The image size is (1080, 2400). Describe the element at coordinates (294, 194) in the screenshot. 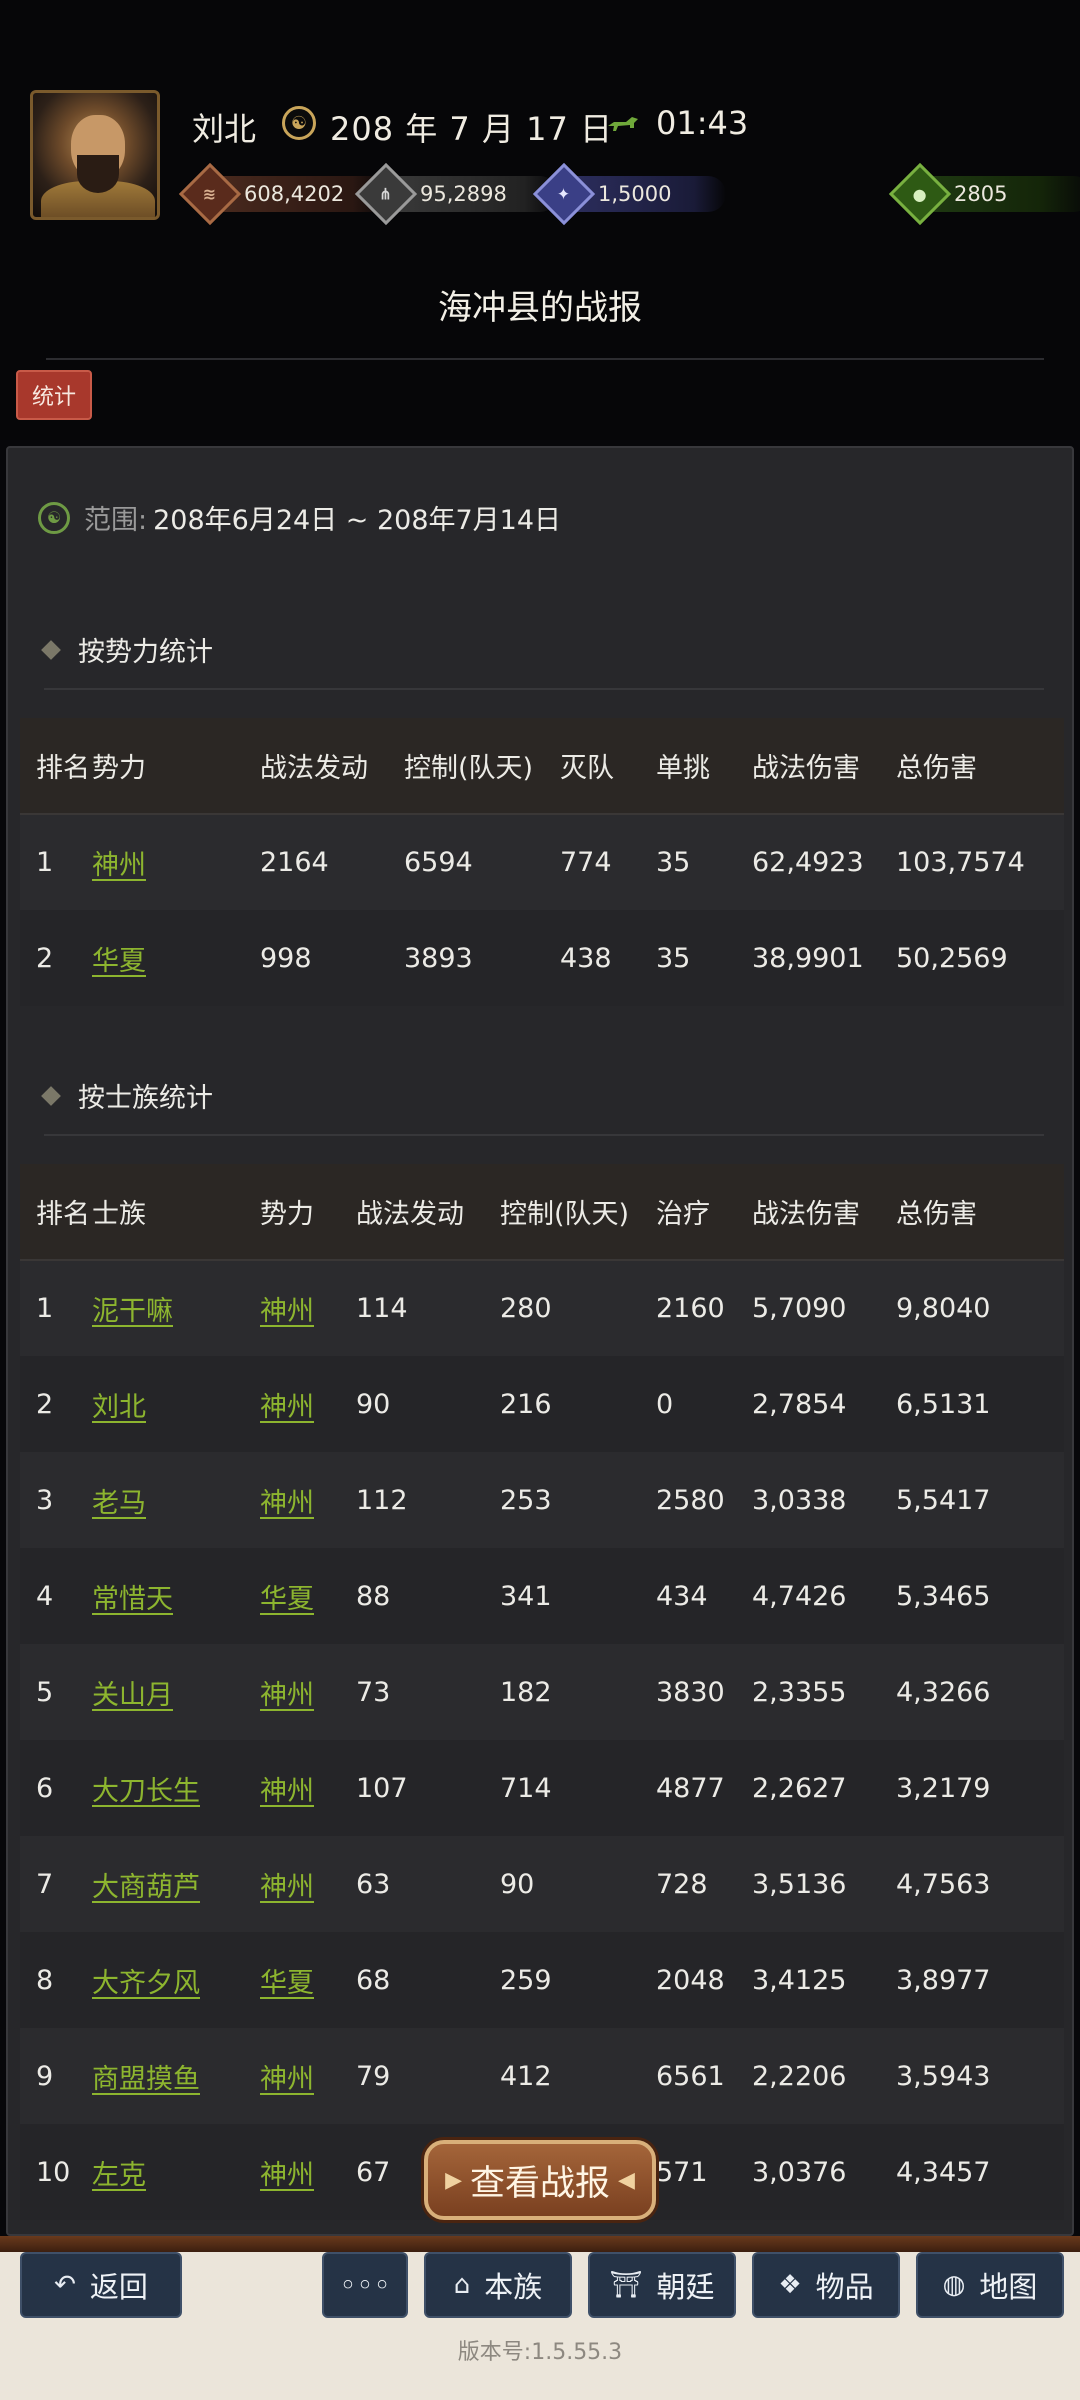

I see `copper-value: 608,4202` at that location.